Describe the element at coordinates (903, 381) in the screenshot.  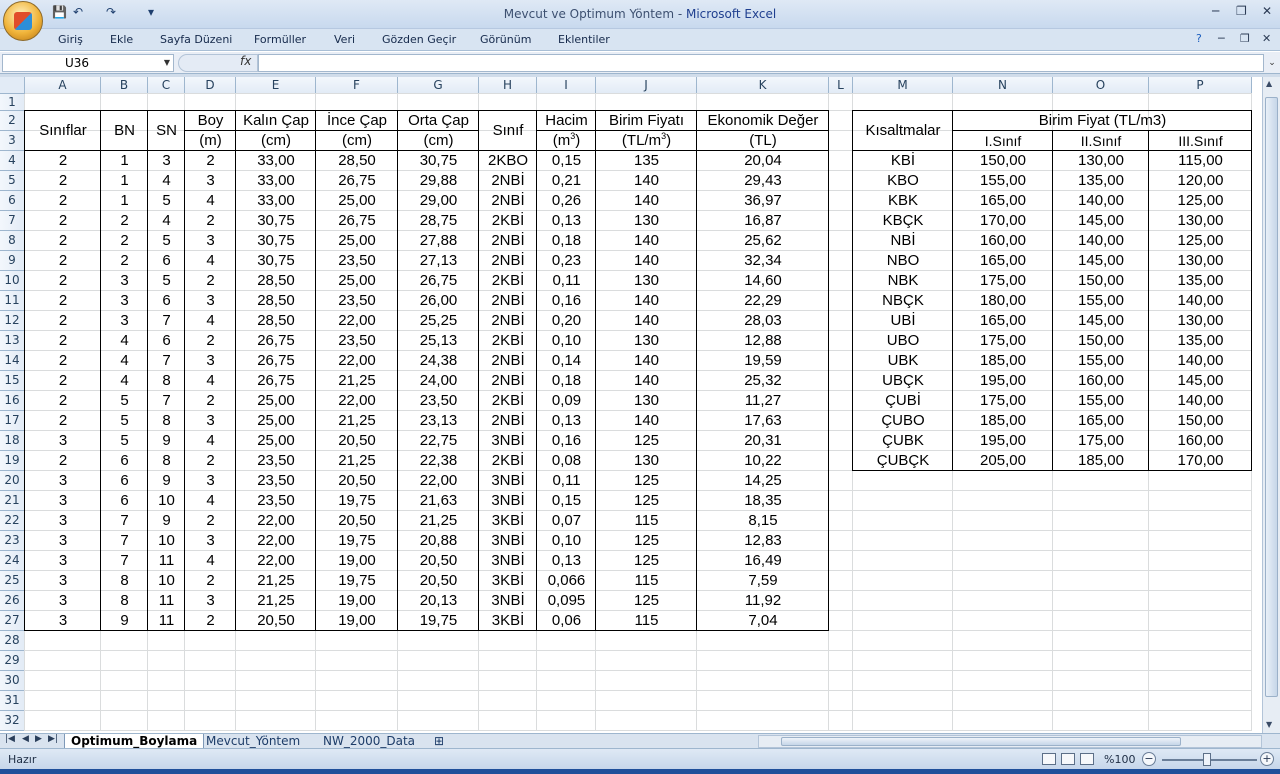
I see `price-cell: UBÇK` at that location.